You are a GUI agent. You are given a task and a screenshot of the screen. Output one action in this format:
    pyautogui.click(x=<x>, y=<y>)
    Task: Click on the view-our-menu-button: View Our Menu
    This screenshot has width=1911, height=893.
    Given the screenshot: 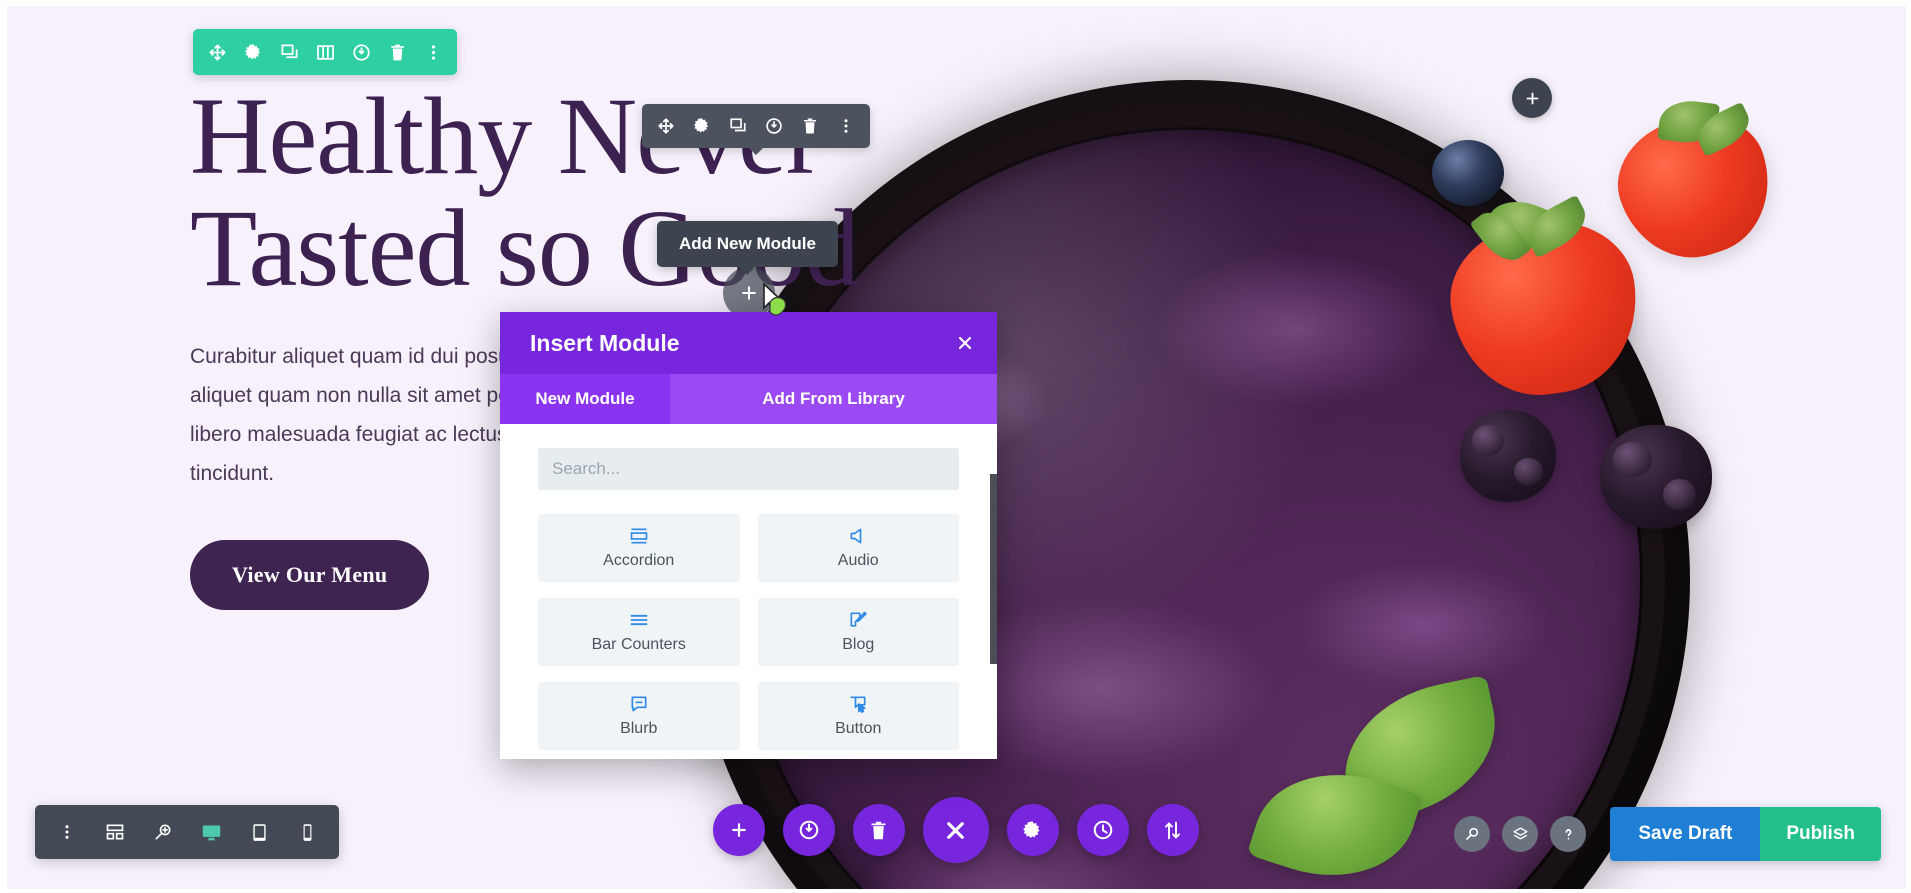 What is the action you would take?
    pyautogui.click(x=310, y=574)
    